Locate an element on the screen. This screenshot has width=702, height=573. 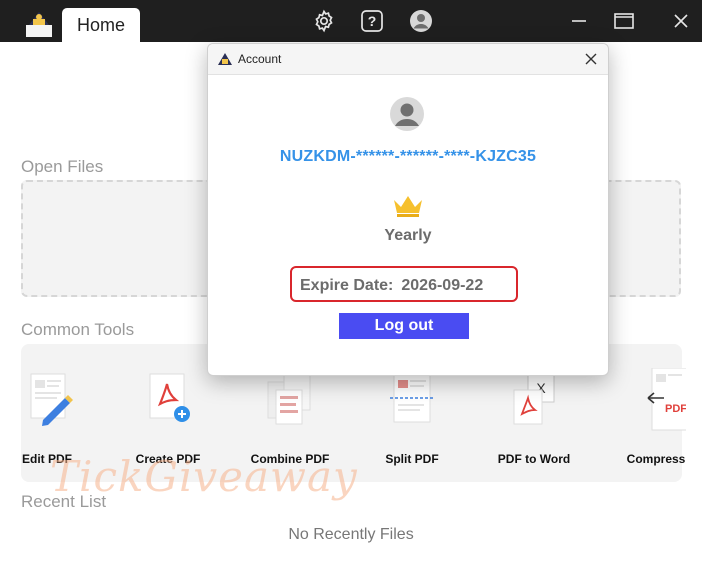
maximize-icon is located at coordinates (624, 21).